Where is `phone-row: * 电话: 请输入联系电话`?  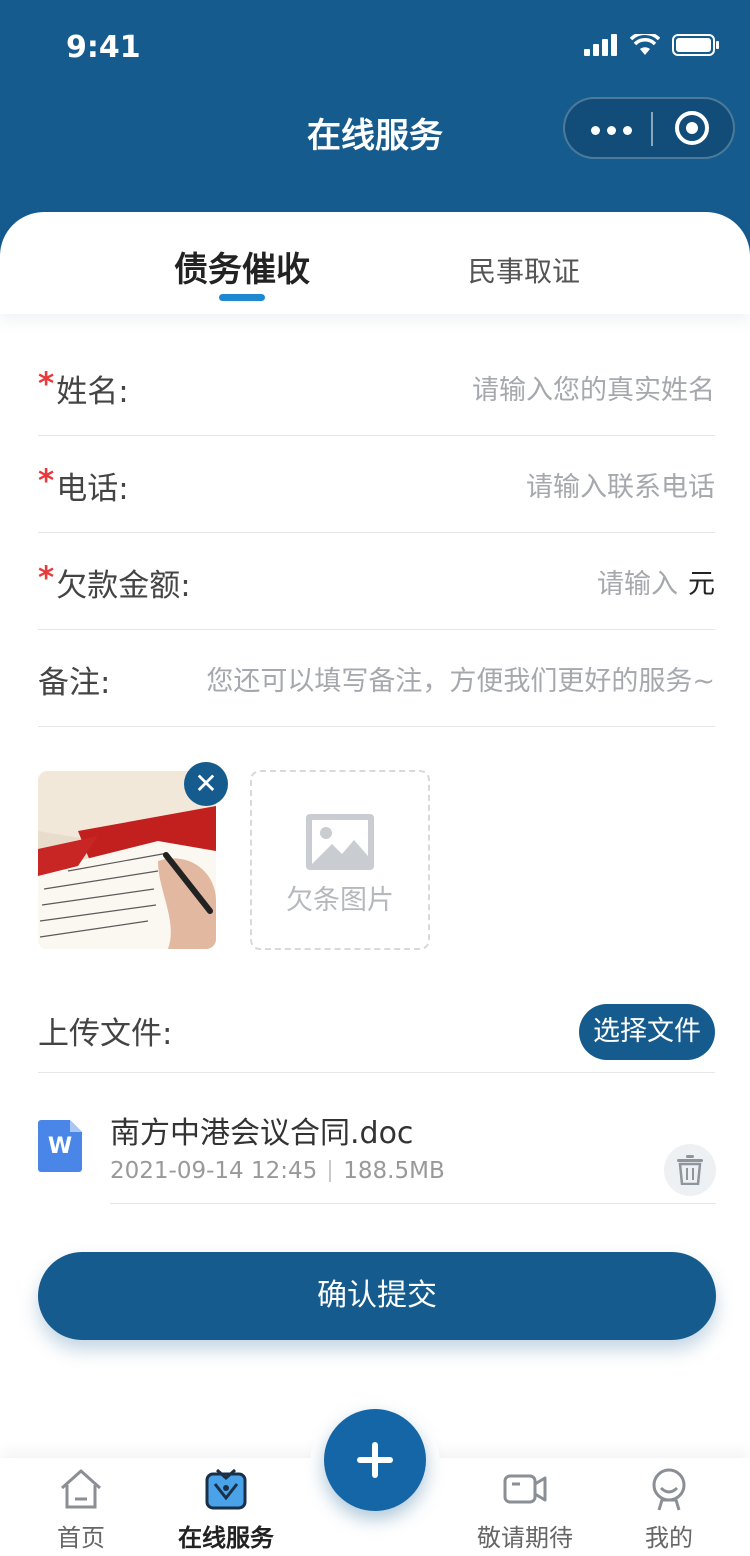 phone-row: * 电话: 请输入联系电话 is located at coordinates (376, 484).